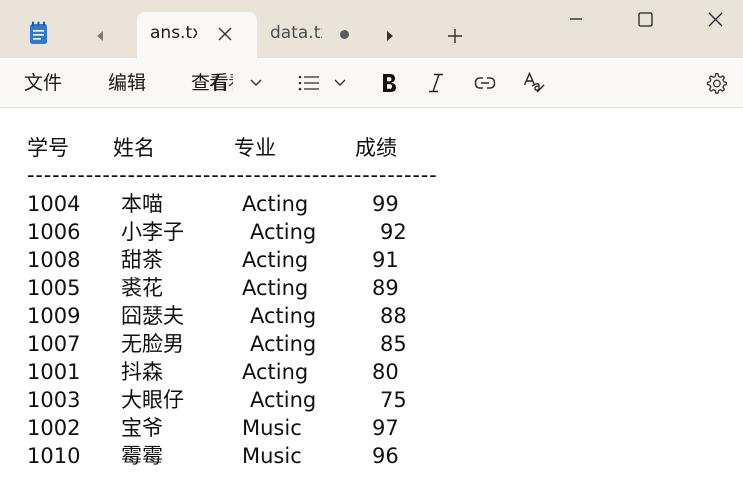 The image size is (743, 487). I want to click on header-id: 学号, so click(48, 148).